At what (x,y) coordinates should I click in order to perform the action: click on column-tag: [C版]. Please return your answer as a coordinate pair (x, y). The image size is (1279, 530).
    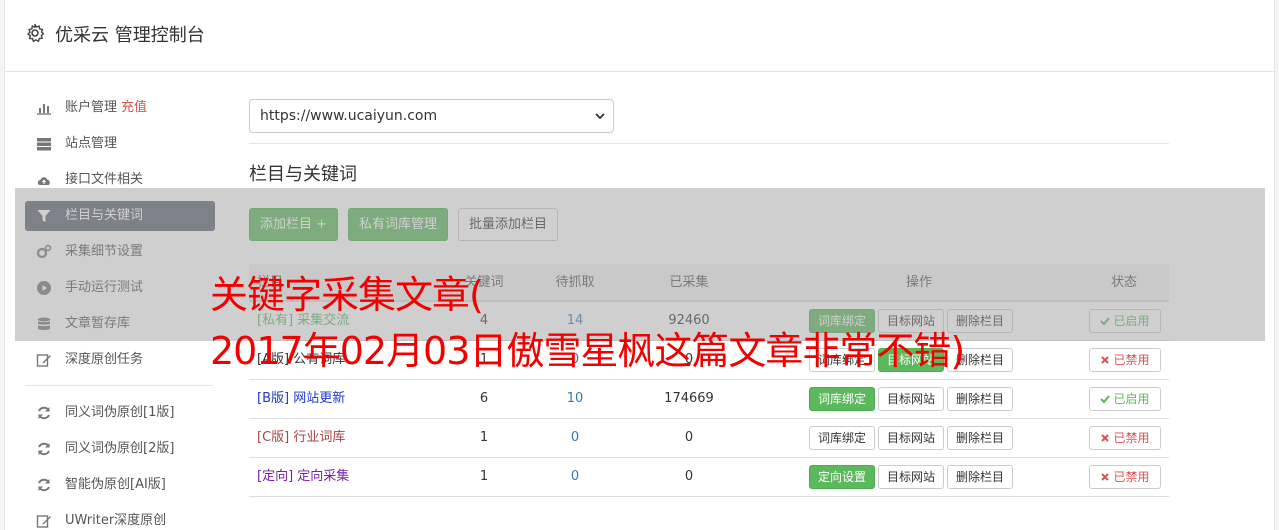
    Looking at the image, I should click on (273, 437).